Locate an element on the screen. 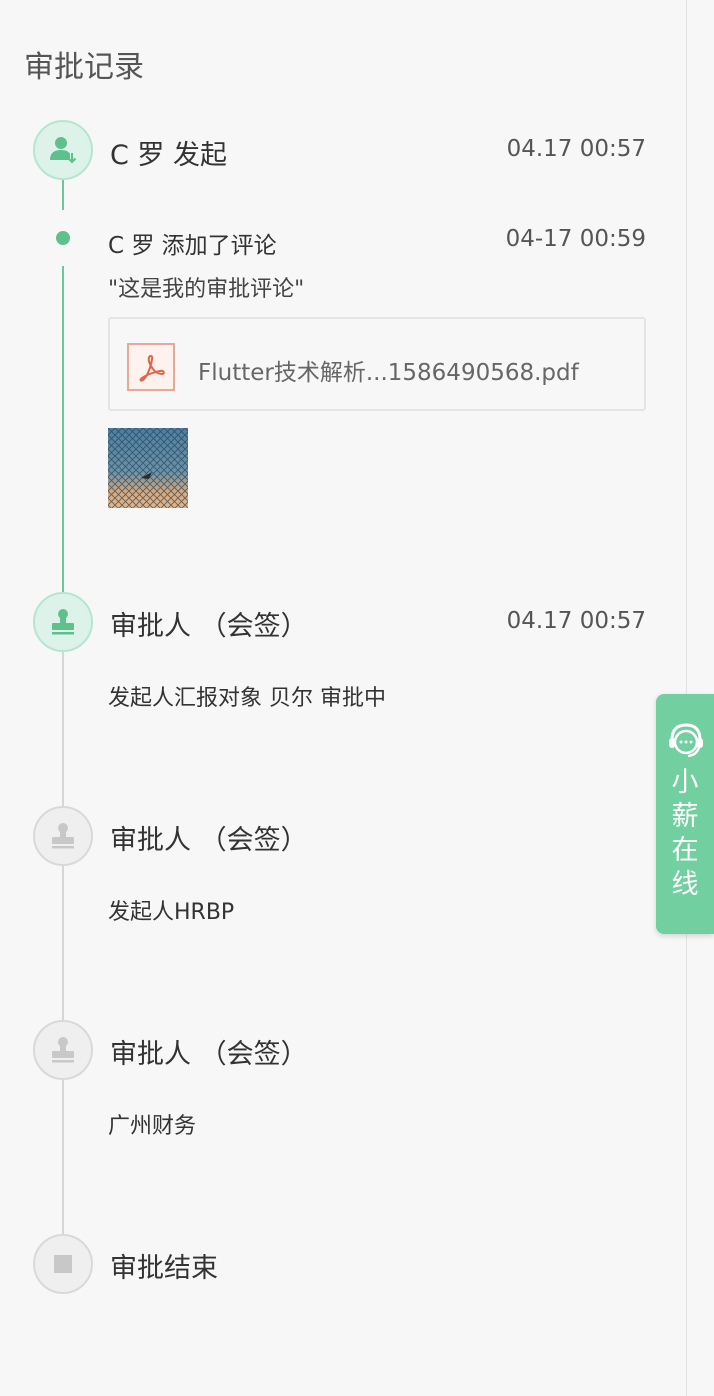 The image size is (714, 1396). pdf-icon is located at coordinates (151, 367).